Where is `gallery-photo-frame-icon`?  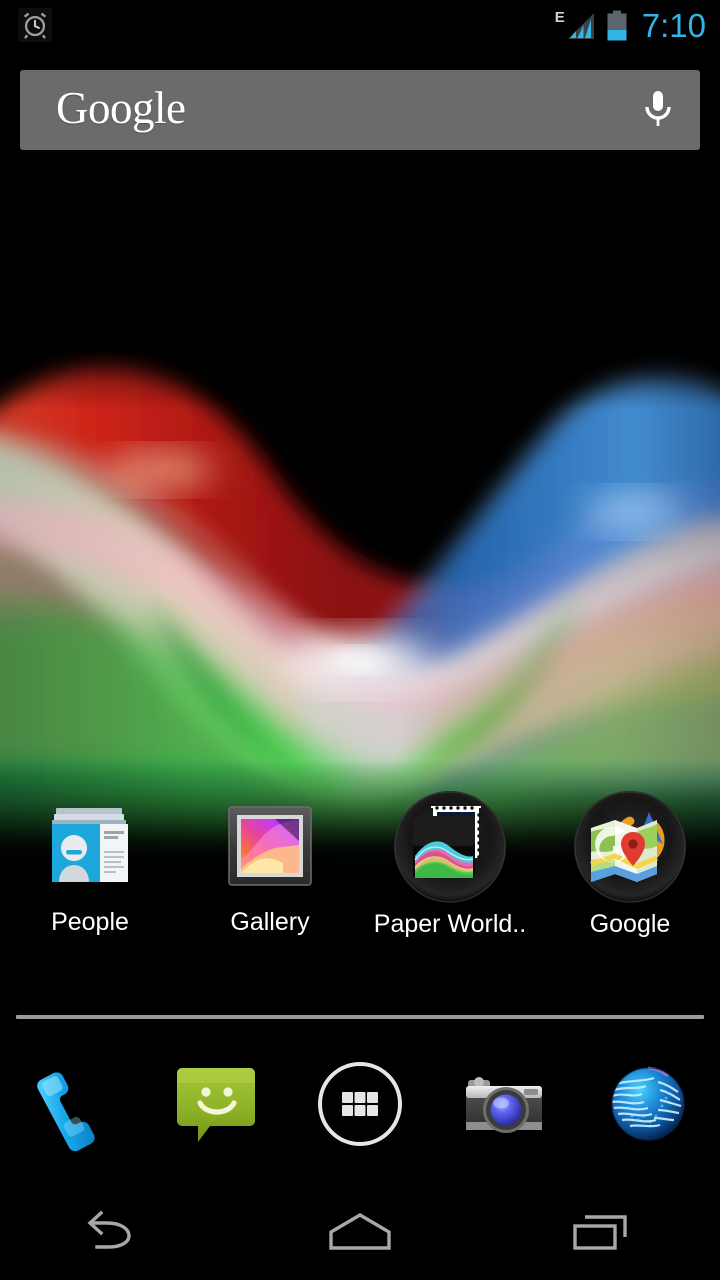 gallery-photo-frame-icon is located at coordinates (270, 846).